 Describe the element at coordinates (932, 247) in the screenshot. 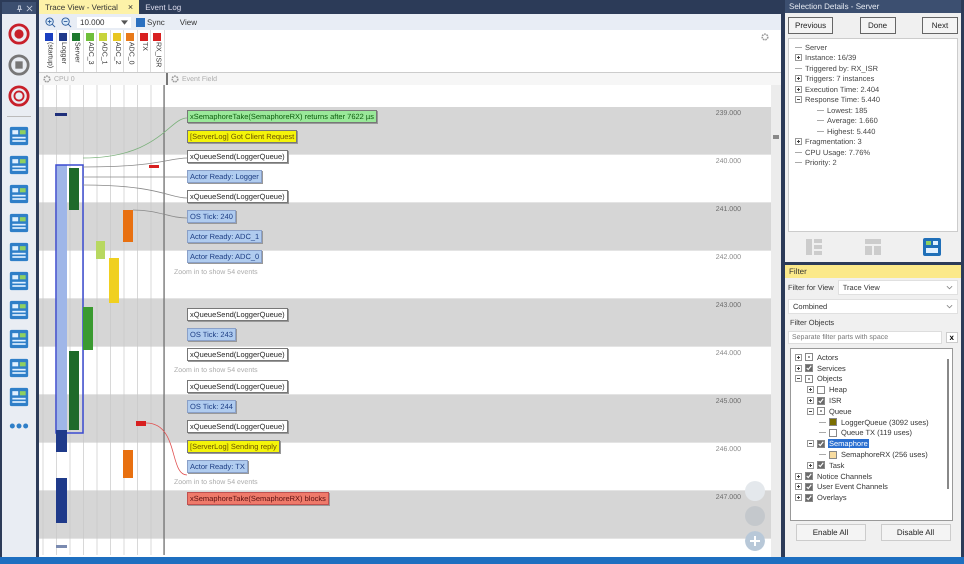

I see `layout-icon` at that location.